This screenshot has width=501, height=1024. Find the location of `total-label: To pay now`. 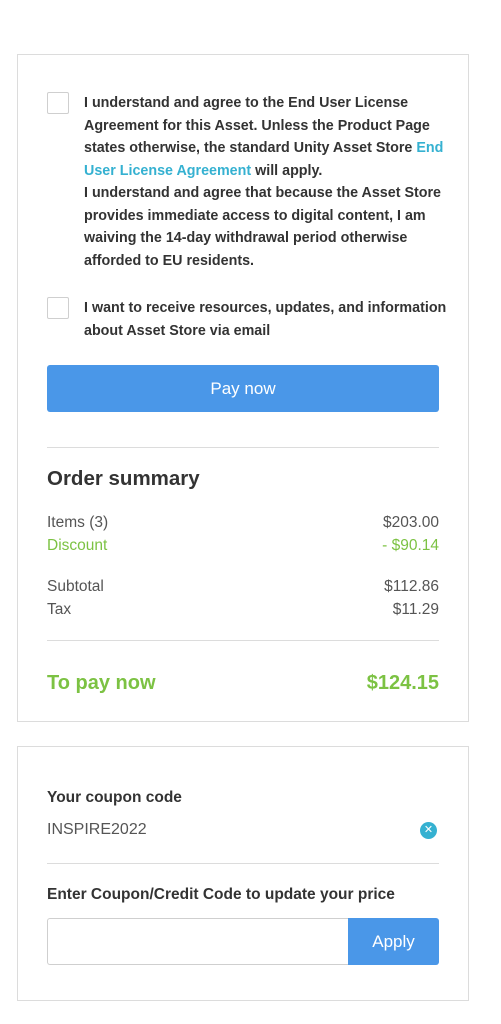

total-label: To pay now is located at coordinates (101, 683).